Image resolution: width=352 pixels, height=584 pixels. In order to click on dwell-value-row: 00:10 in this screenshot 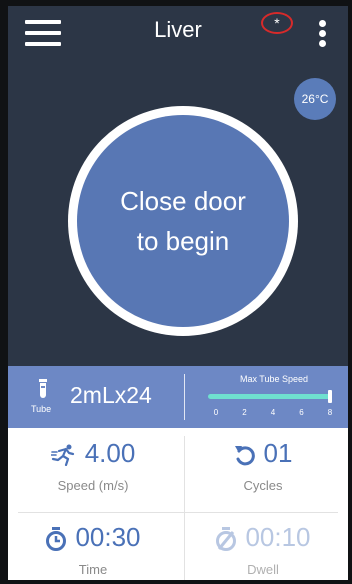, I will do `click(263, 537)`.